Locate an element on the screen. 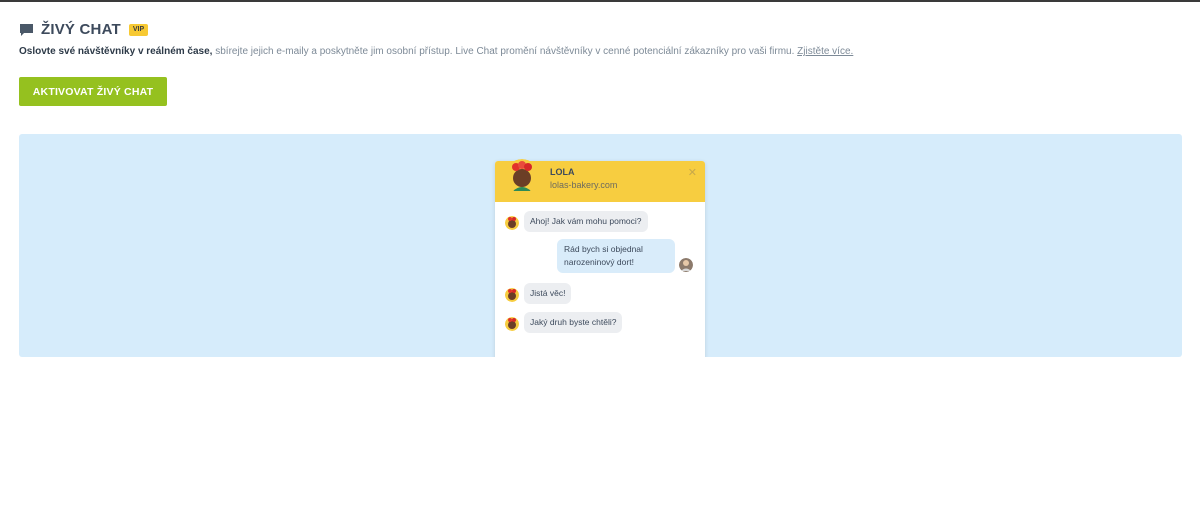  agent-message: Ahoj! Jak vám mohu pomoci? is located at coordinates (586, 221).